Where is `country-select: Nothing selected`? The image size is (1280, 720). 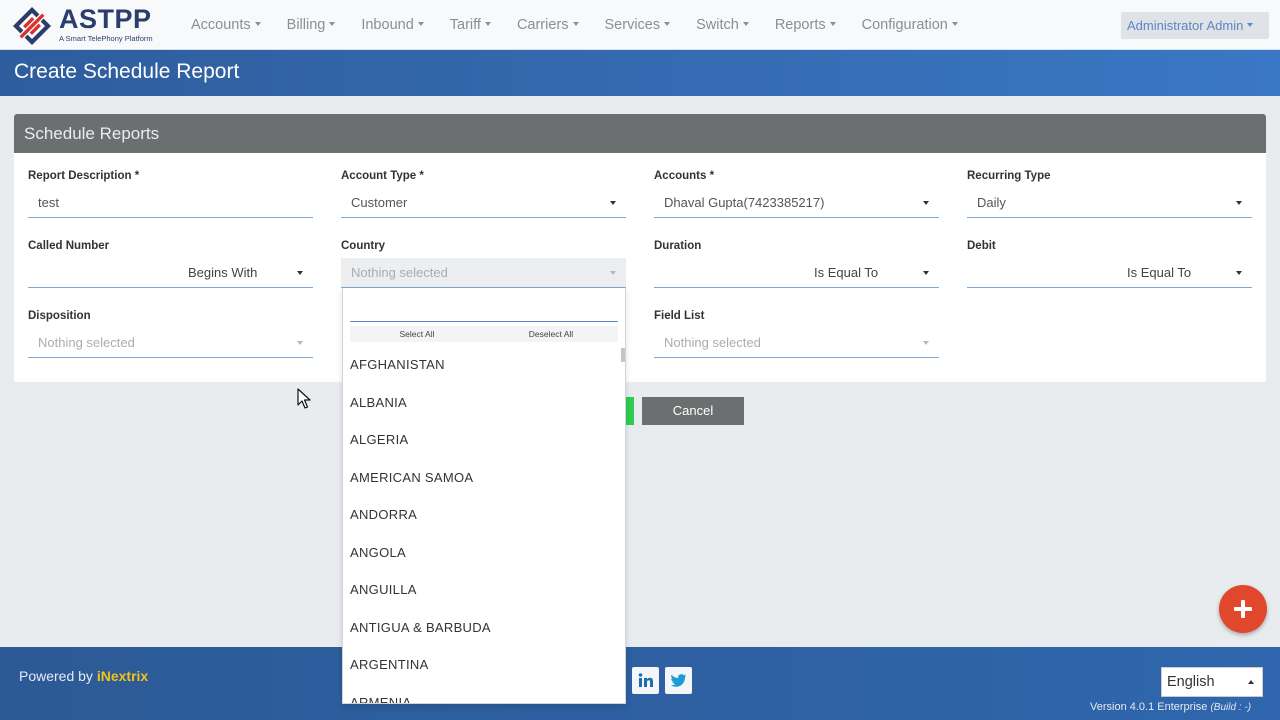
country-select: Nothing selected is located at coordinates (483, 273).